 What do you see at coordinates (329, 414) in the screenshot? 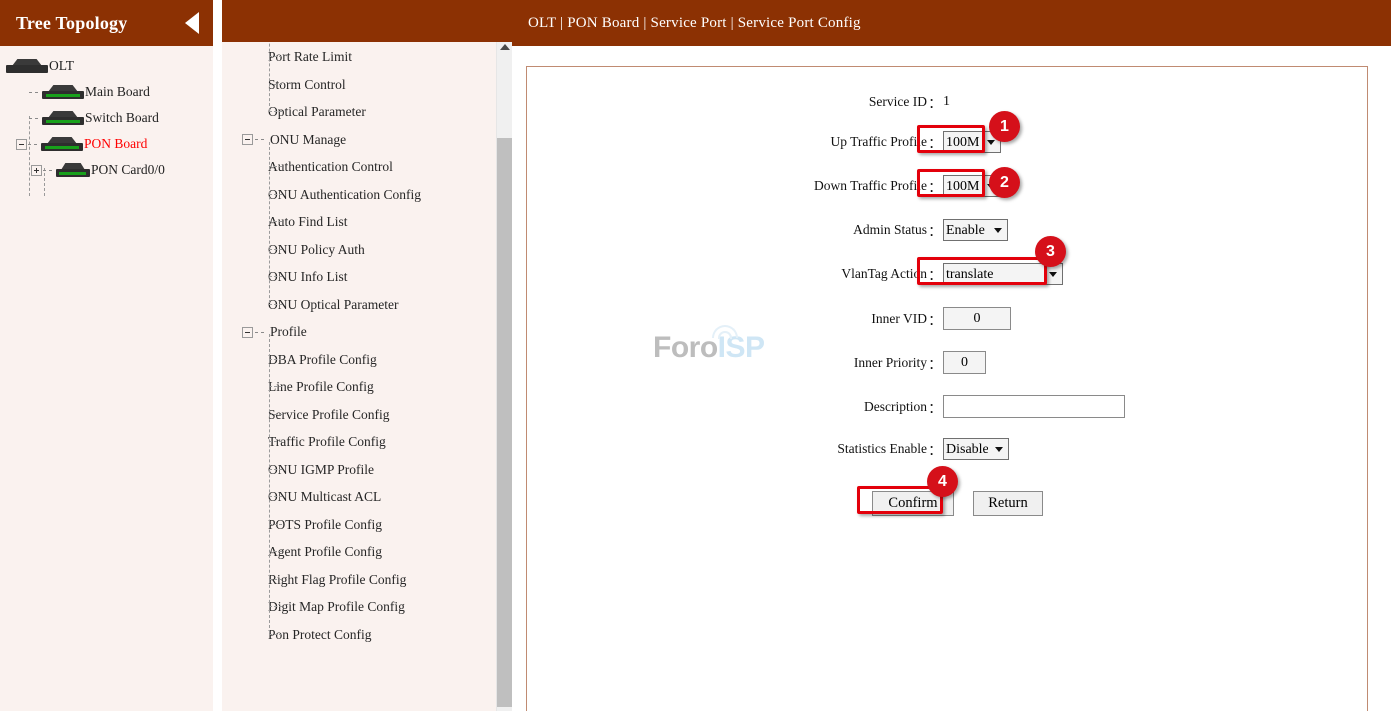
I see `menu-item-label: Service Profile Config` at bounding box center [329, 414].